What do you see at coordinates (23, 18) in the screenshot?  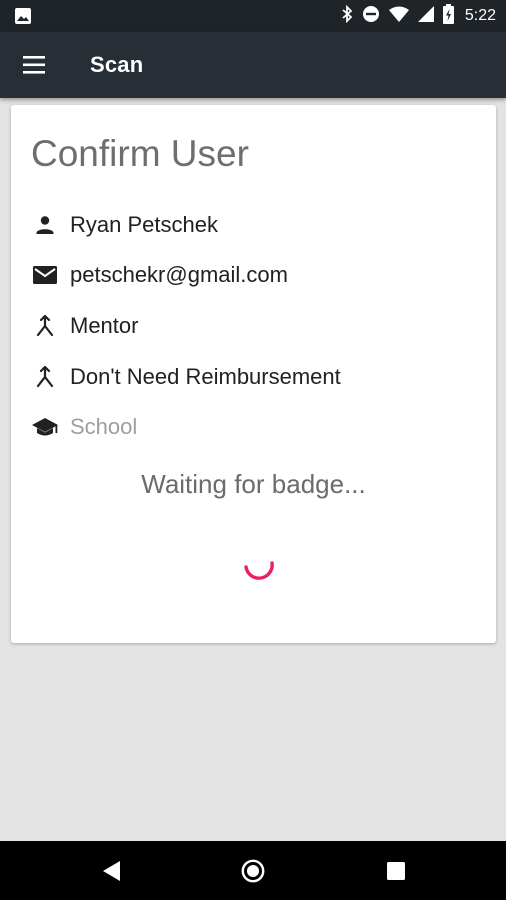 I see `image-icon` at bounding box center [23, 18].